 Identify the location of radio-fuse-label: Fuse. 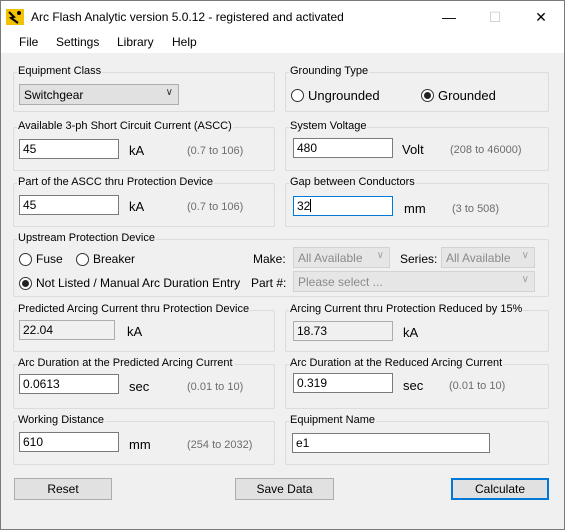
(49, 259).